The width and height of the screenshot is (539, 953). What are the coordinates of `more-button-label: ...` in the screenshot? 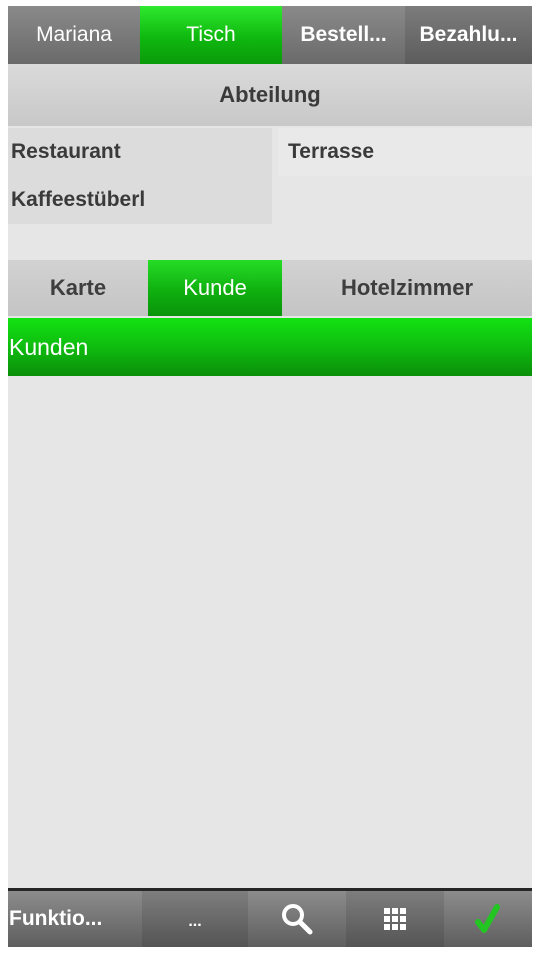 It's located at (195, 921).